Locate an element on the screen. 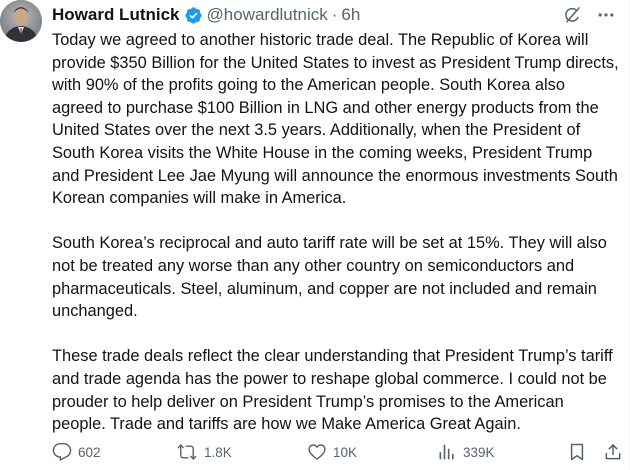 This screenshot has height=470, width=630. timestamp: 6h is located at coordinates (350, 15).